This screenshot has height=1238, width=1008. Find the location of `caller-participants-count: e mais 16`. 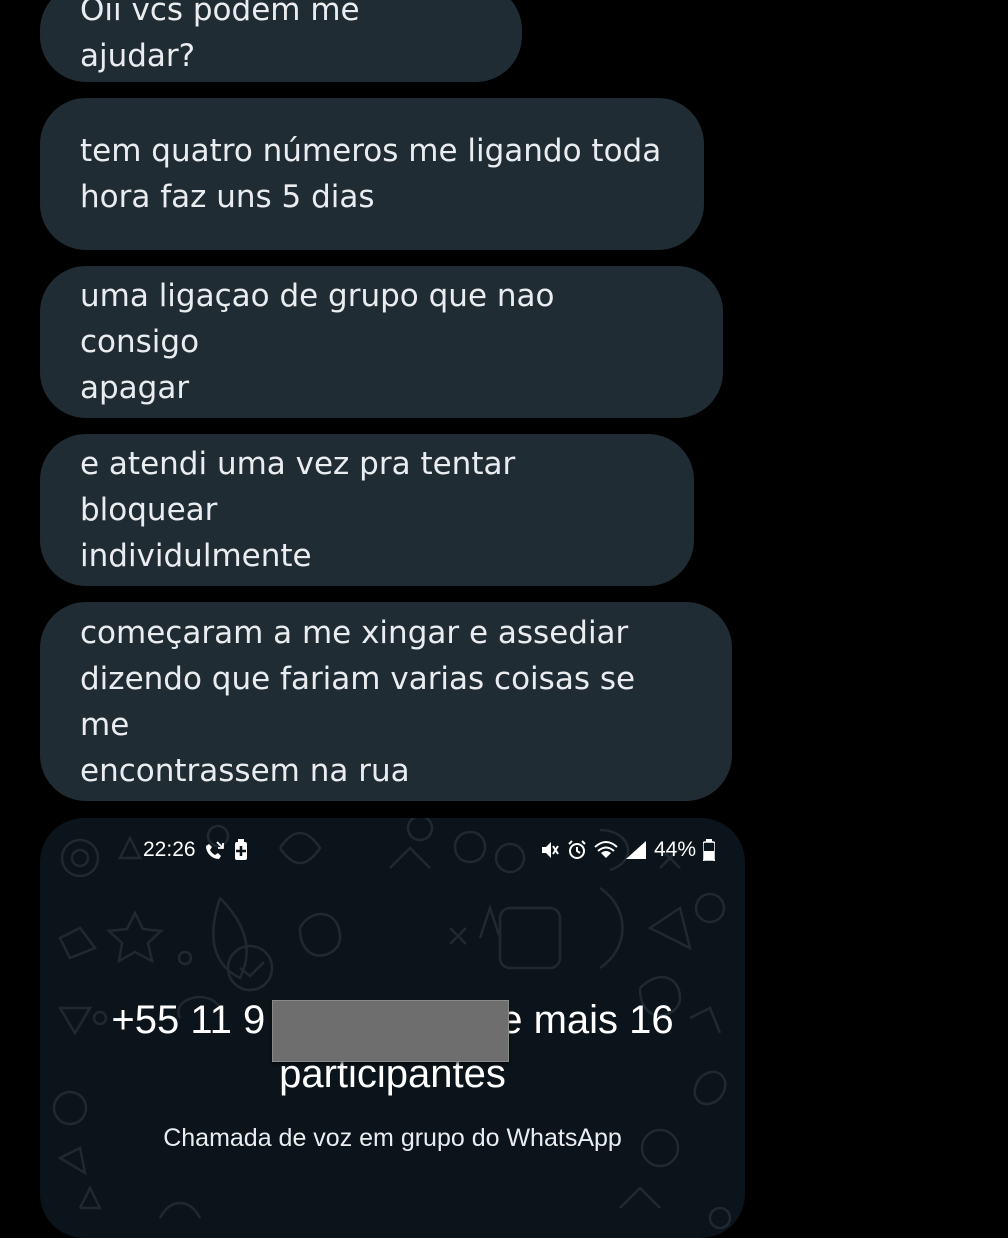

caller-participants-count: e mais 16 is located at coordinates (587, 1020).